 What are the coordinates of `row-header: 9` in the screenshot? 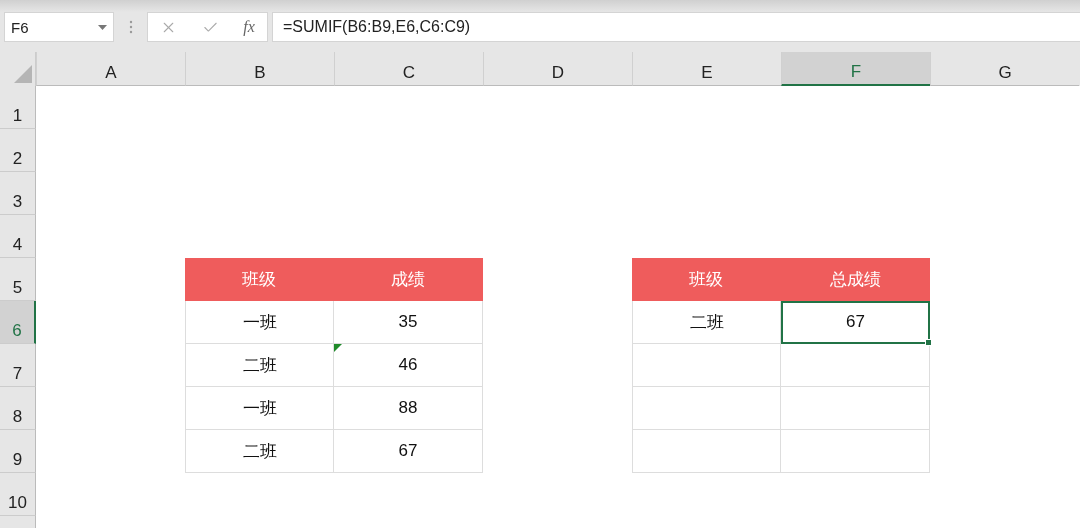 It's located at (18, 451).